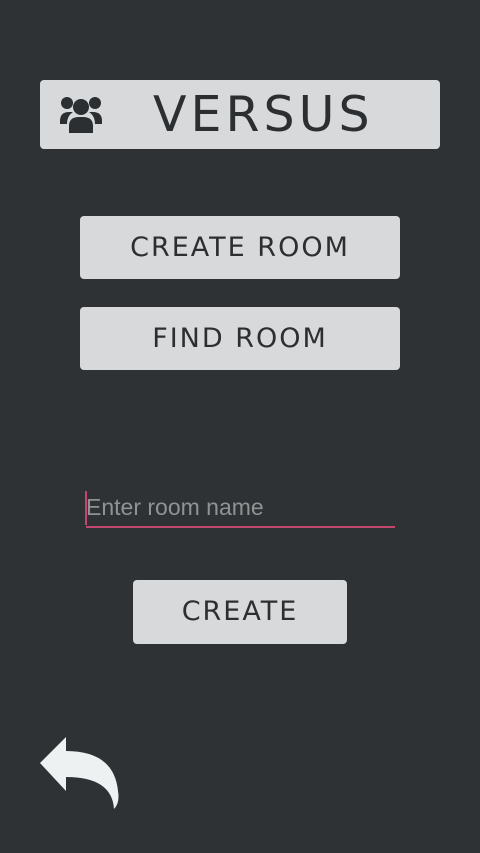  I want to click on app-title: VERSUS, so click(263, 114).